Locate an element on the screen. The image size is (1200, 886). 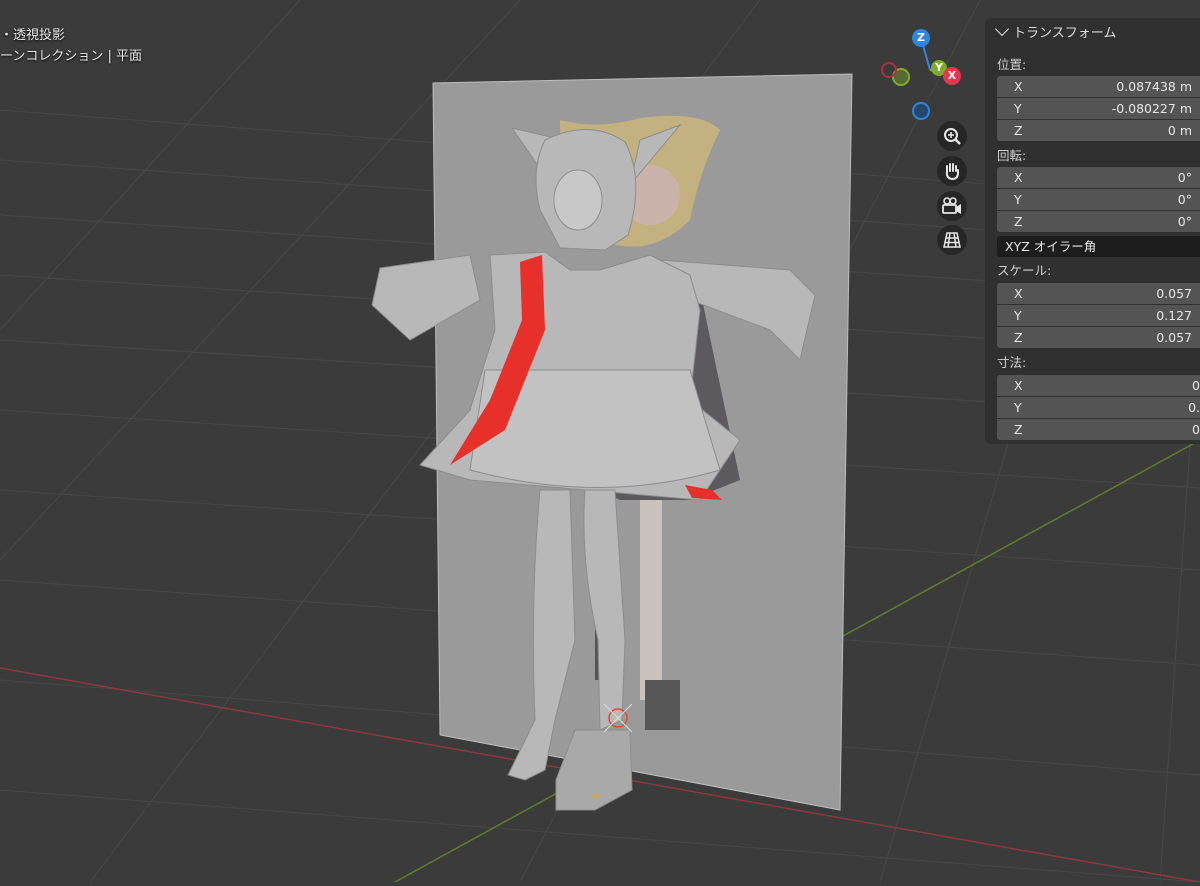
zoom-icon is located at coordinates (952, 136).